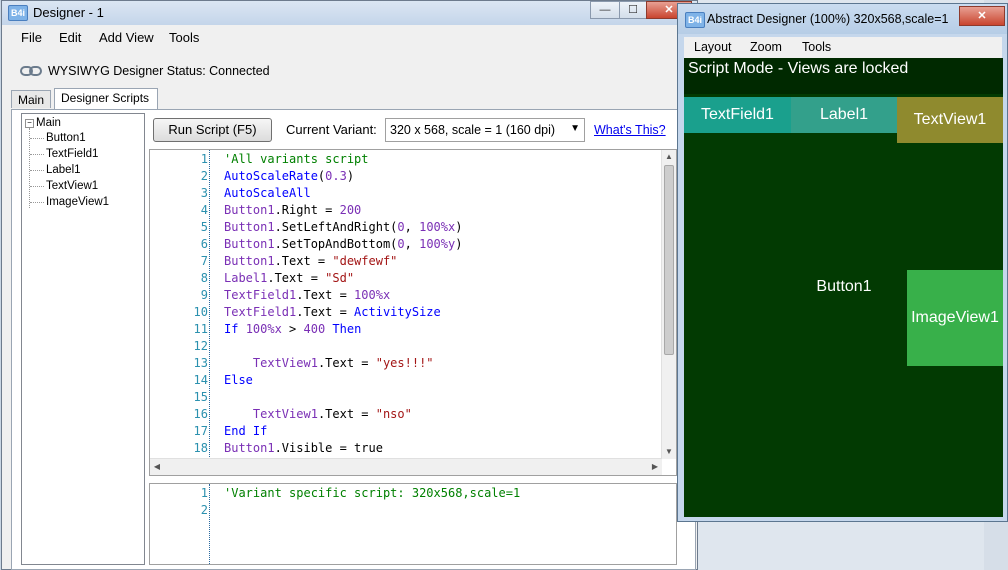 Image resolution: width=1008 pixels, height=570 pixels. Describe the element at coordinates (180, 524) in the screenshot. I see `line-number-gutter: 12` at that location.